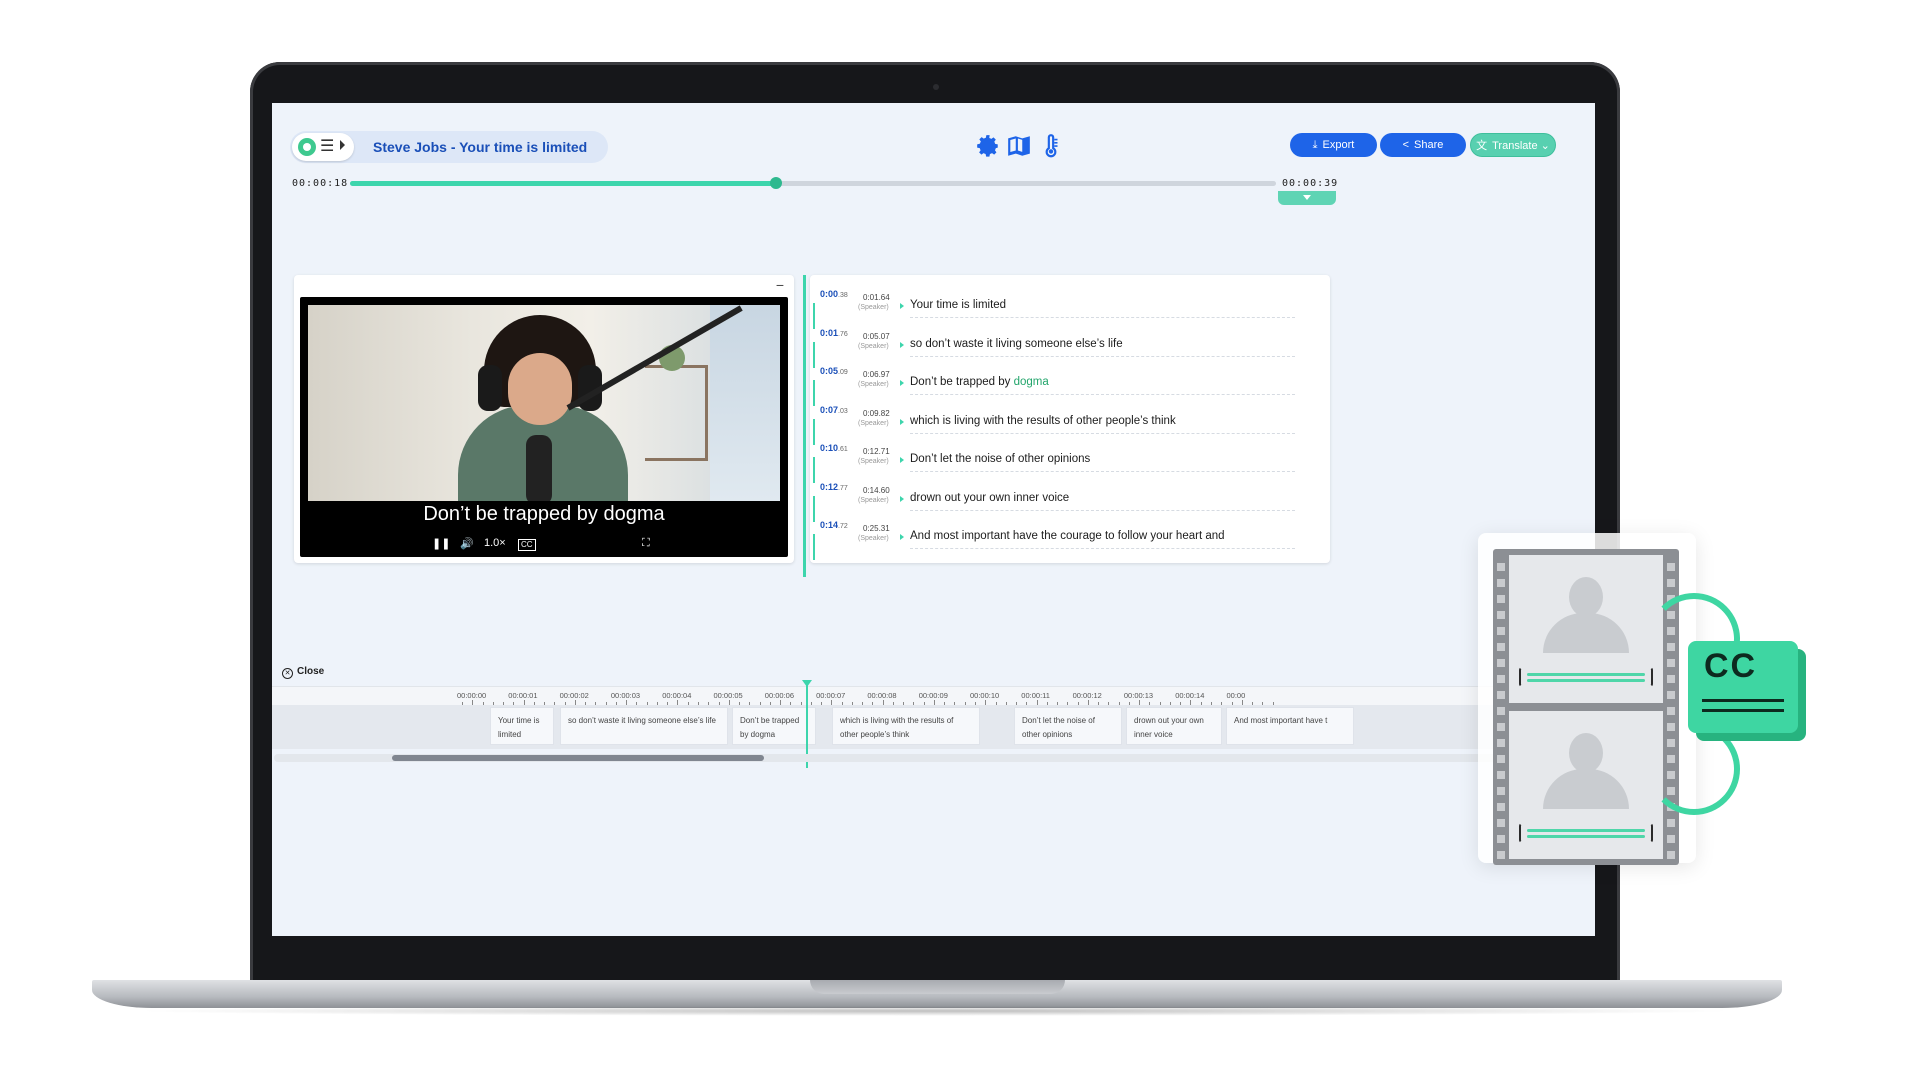  What do you see at coordinates (544, 403) in the screenshot?
I see `video-frame` at bounding box center [544, 403].